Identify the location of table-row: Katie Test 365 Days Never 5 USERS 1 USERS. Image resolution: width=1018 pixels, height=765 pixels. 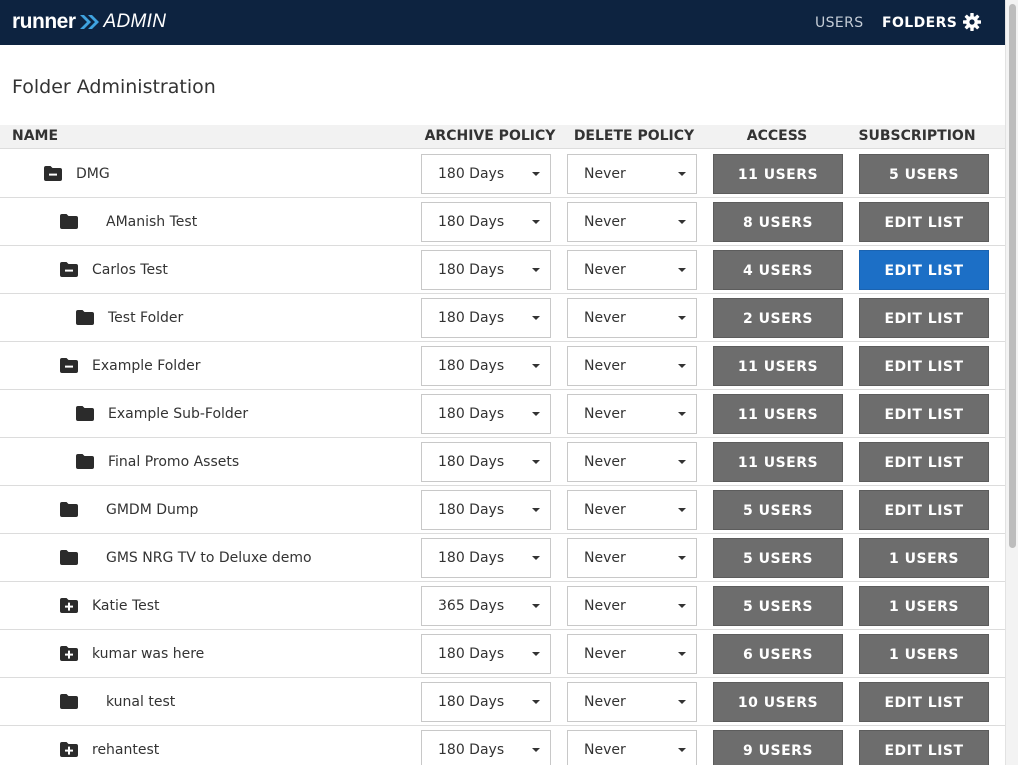
(502, 606).